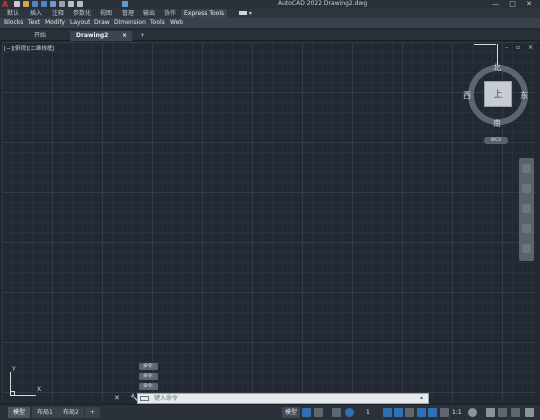 This screenshot has height=420, width=540. I want to click on polar-icon, so click(349, 412).